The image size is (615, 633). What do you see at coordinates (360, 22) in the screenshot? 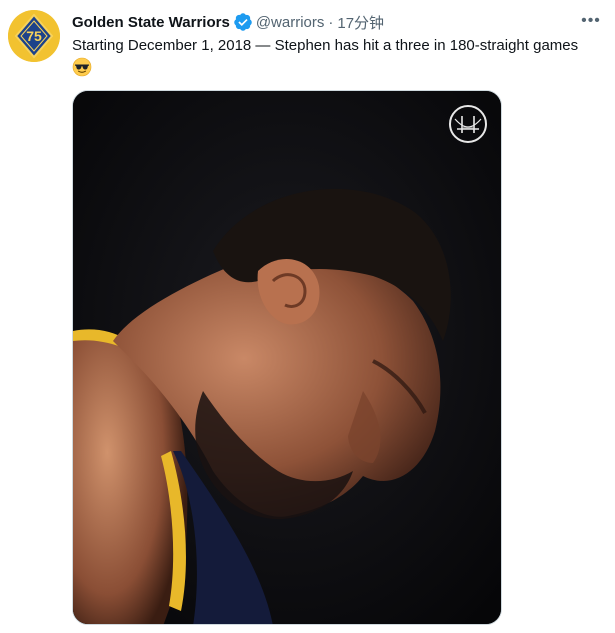
I see `timestamp: 17分钟` at bounding box center [360, 22].